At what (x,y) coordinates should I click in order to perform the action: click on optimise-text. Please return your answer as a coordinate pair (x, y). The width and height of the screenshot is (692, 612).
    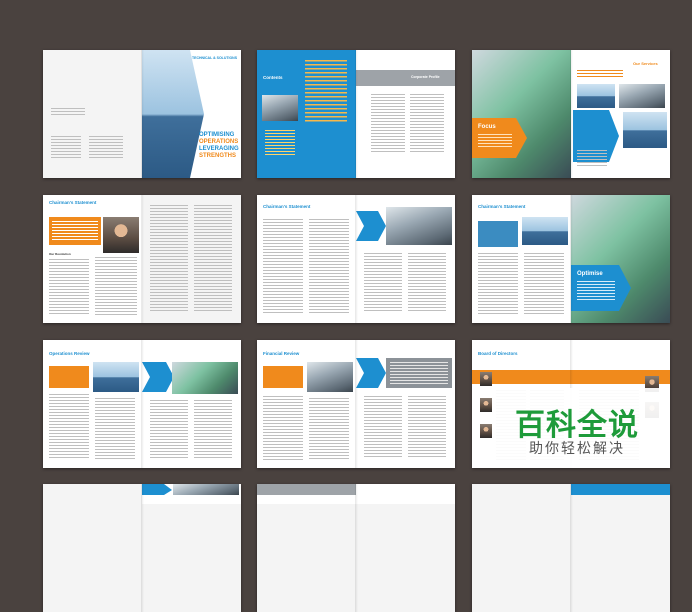
    Looking at the image, I should click on (596, 291).